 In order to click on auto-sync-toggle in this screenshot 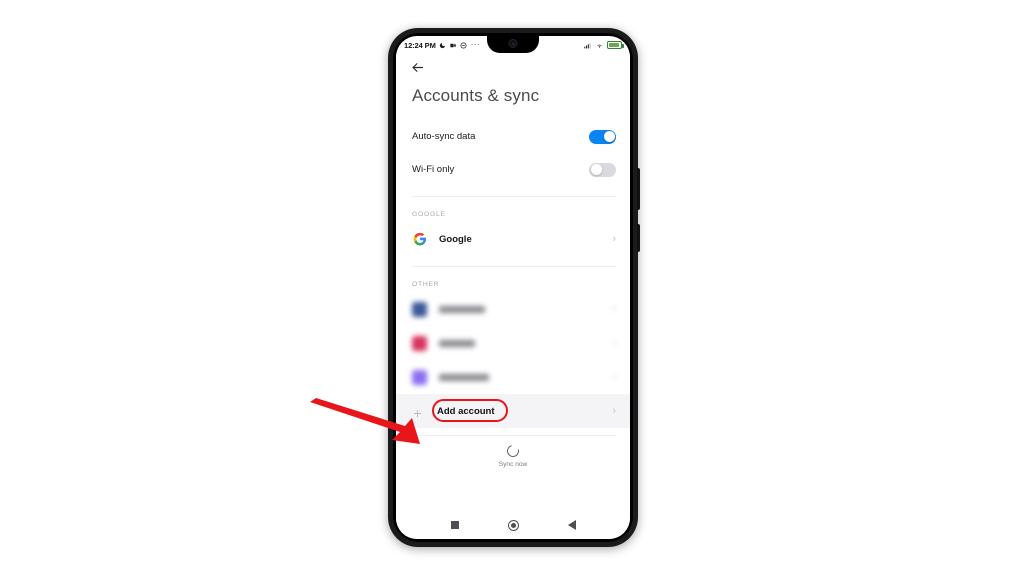, I will do `click(602, 136)`.